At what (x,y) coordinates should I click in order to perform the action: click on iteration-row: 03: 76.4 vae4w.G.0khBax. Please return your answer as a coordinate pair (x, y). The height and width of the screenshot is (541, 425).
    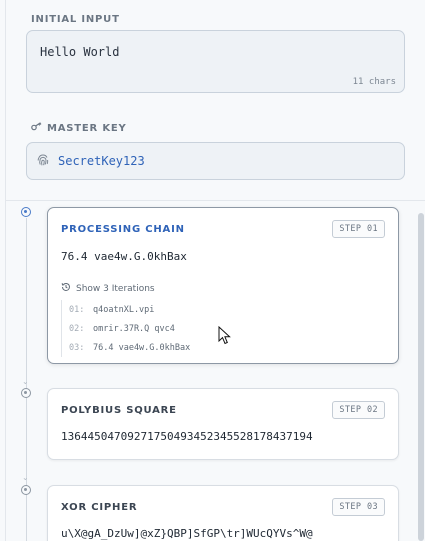
    Looking at the image, I should click on (165, 347).